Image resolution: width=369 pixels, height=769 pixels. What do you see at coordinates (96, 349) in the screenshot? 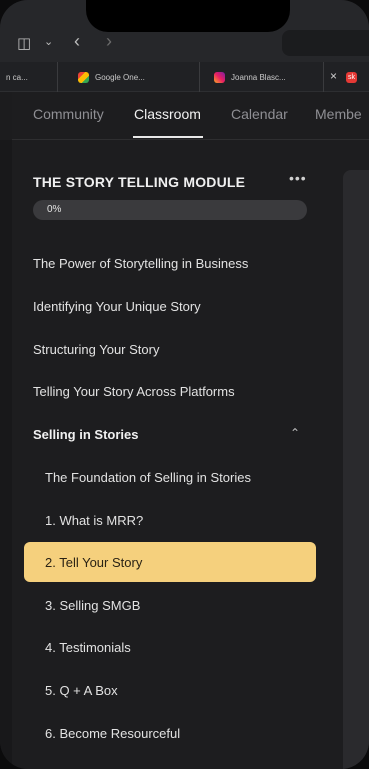
I see `lesson-item: Structuring Your Story` at bounding box center [96, 349].